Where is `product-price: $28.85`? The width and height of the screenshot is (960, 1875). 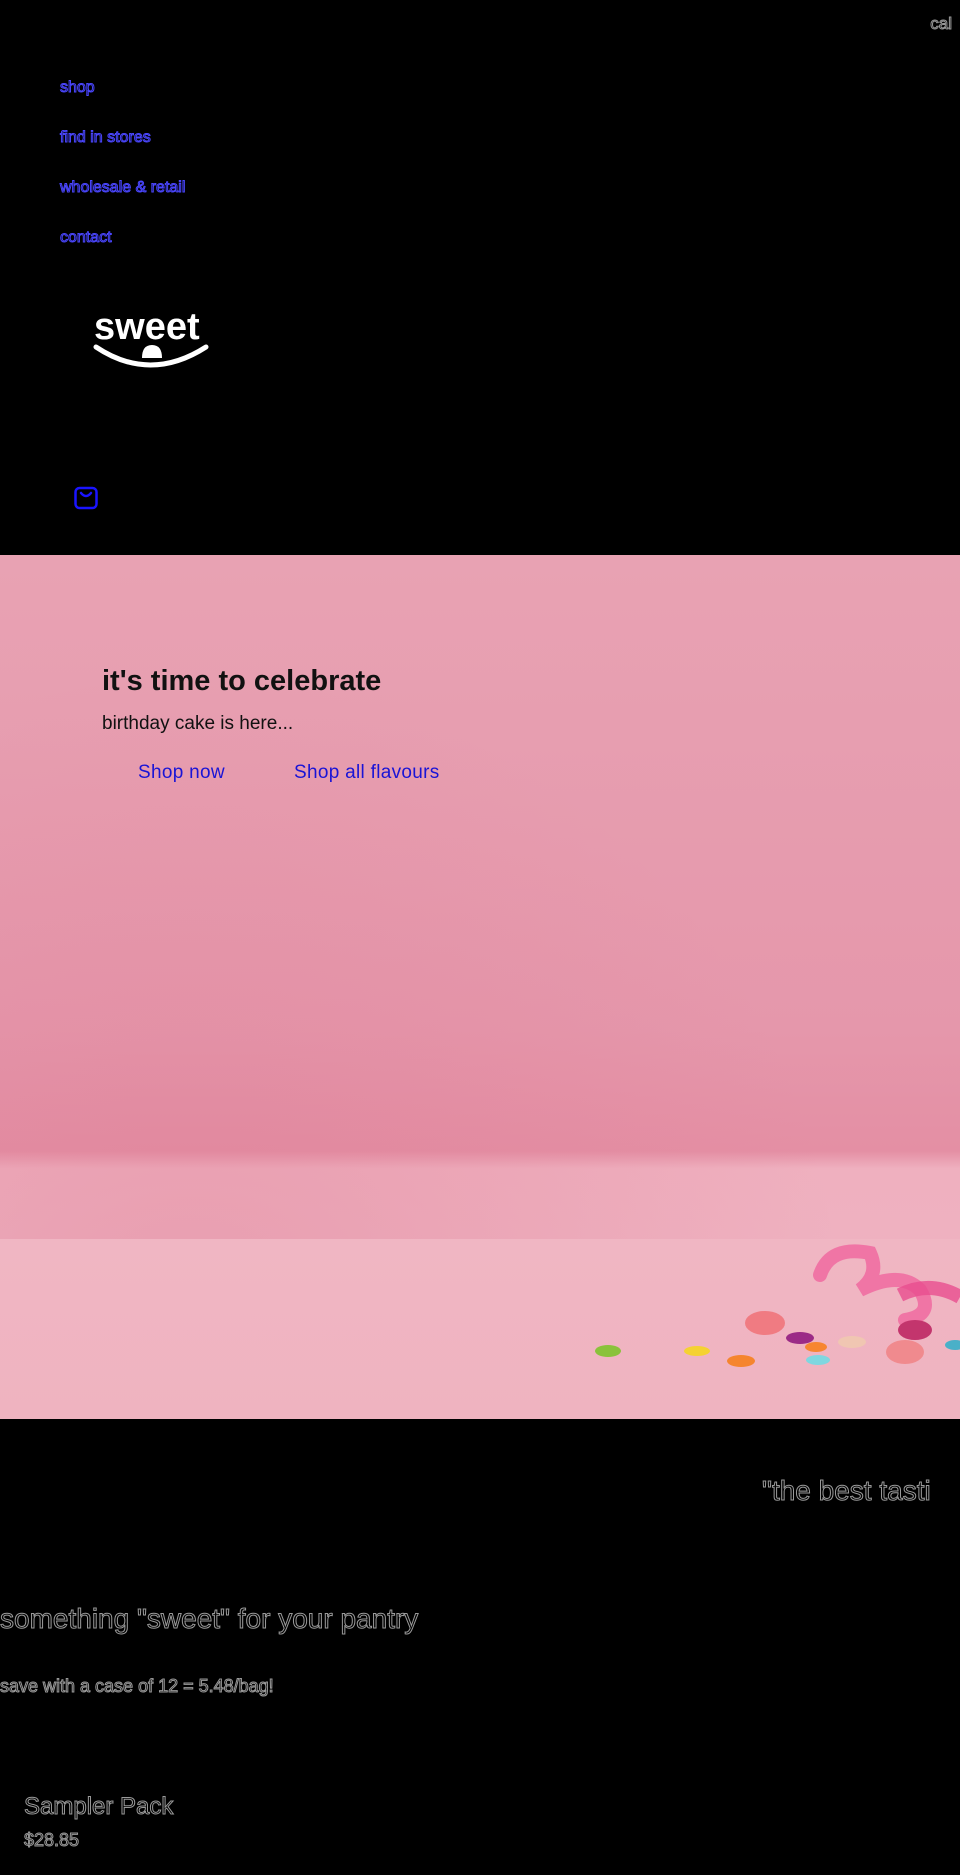
product-price: $28.85 is located at coordinates (51, 1840).